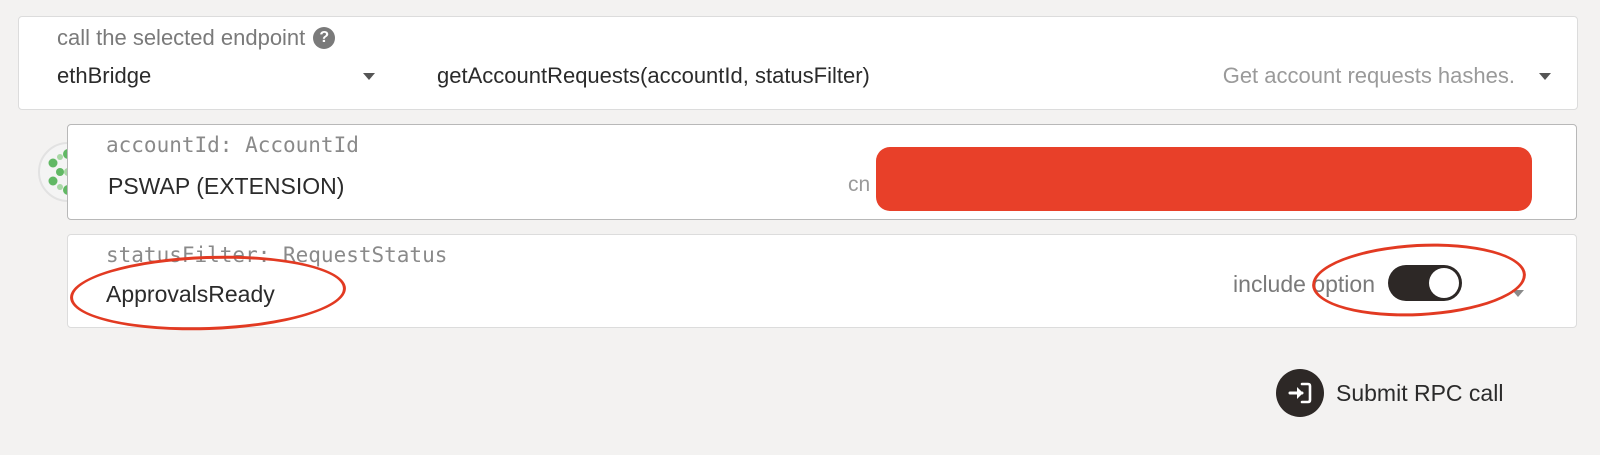 The width and height of the screenshot is (1600, 455). I want to click on status-filter-label: statusFilter: RequestStatus, so click(277, 255).